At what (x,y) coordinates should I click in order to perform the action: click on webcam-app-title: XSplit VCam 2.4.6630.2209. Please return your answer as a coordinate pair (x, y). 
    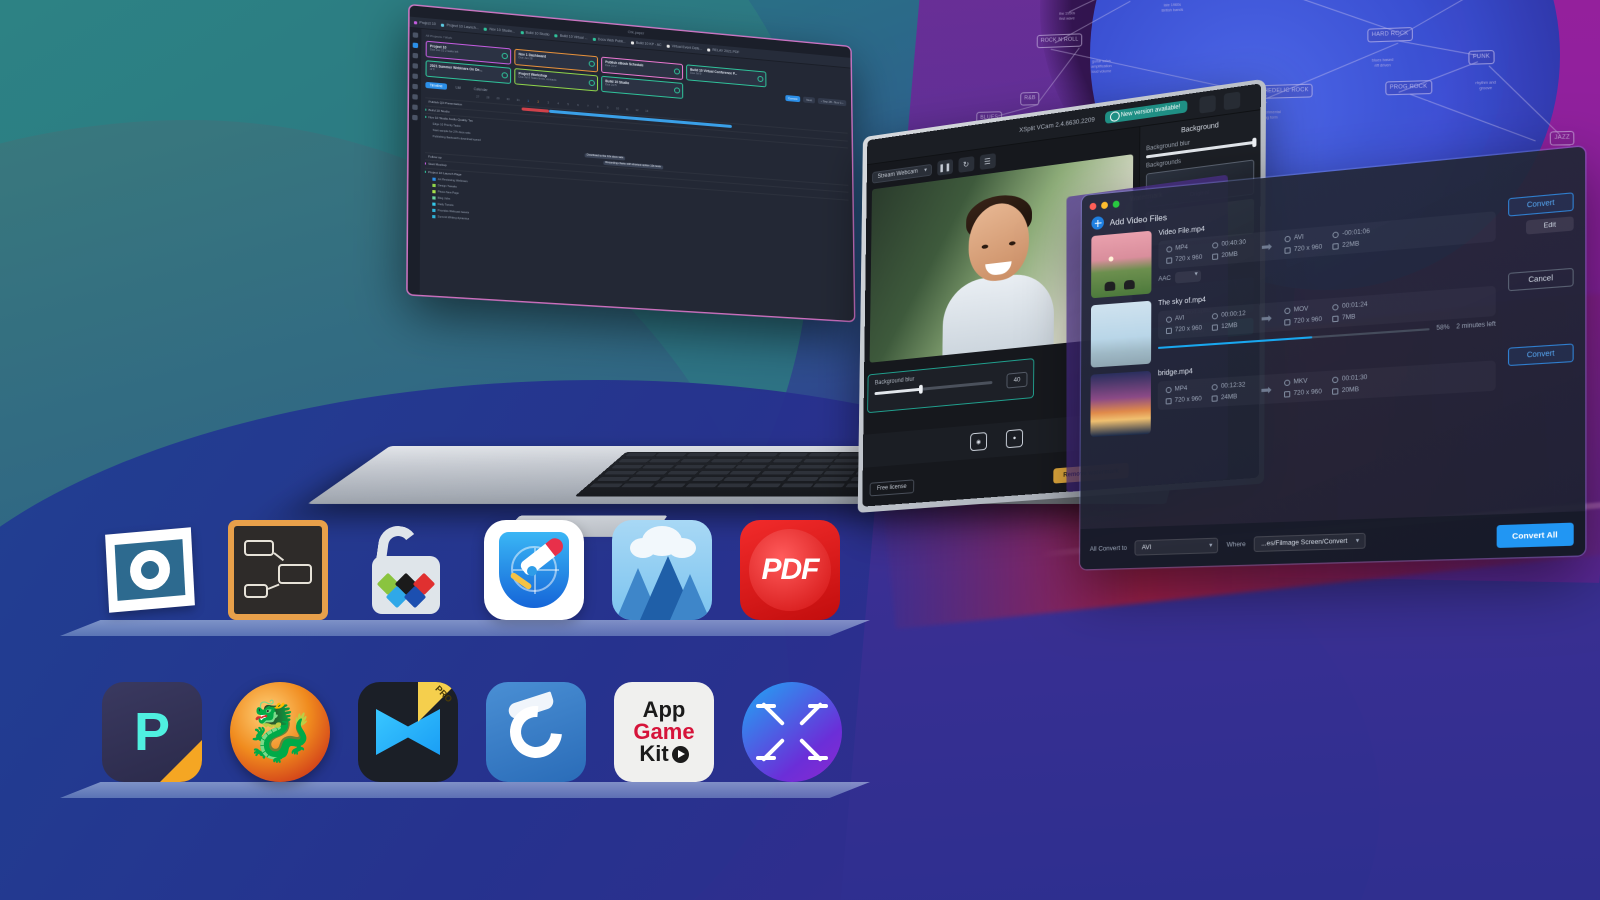
    Looking at the image, I should click on (1057, 125).